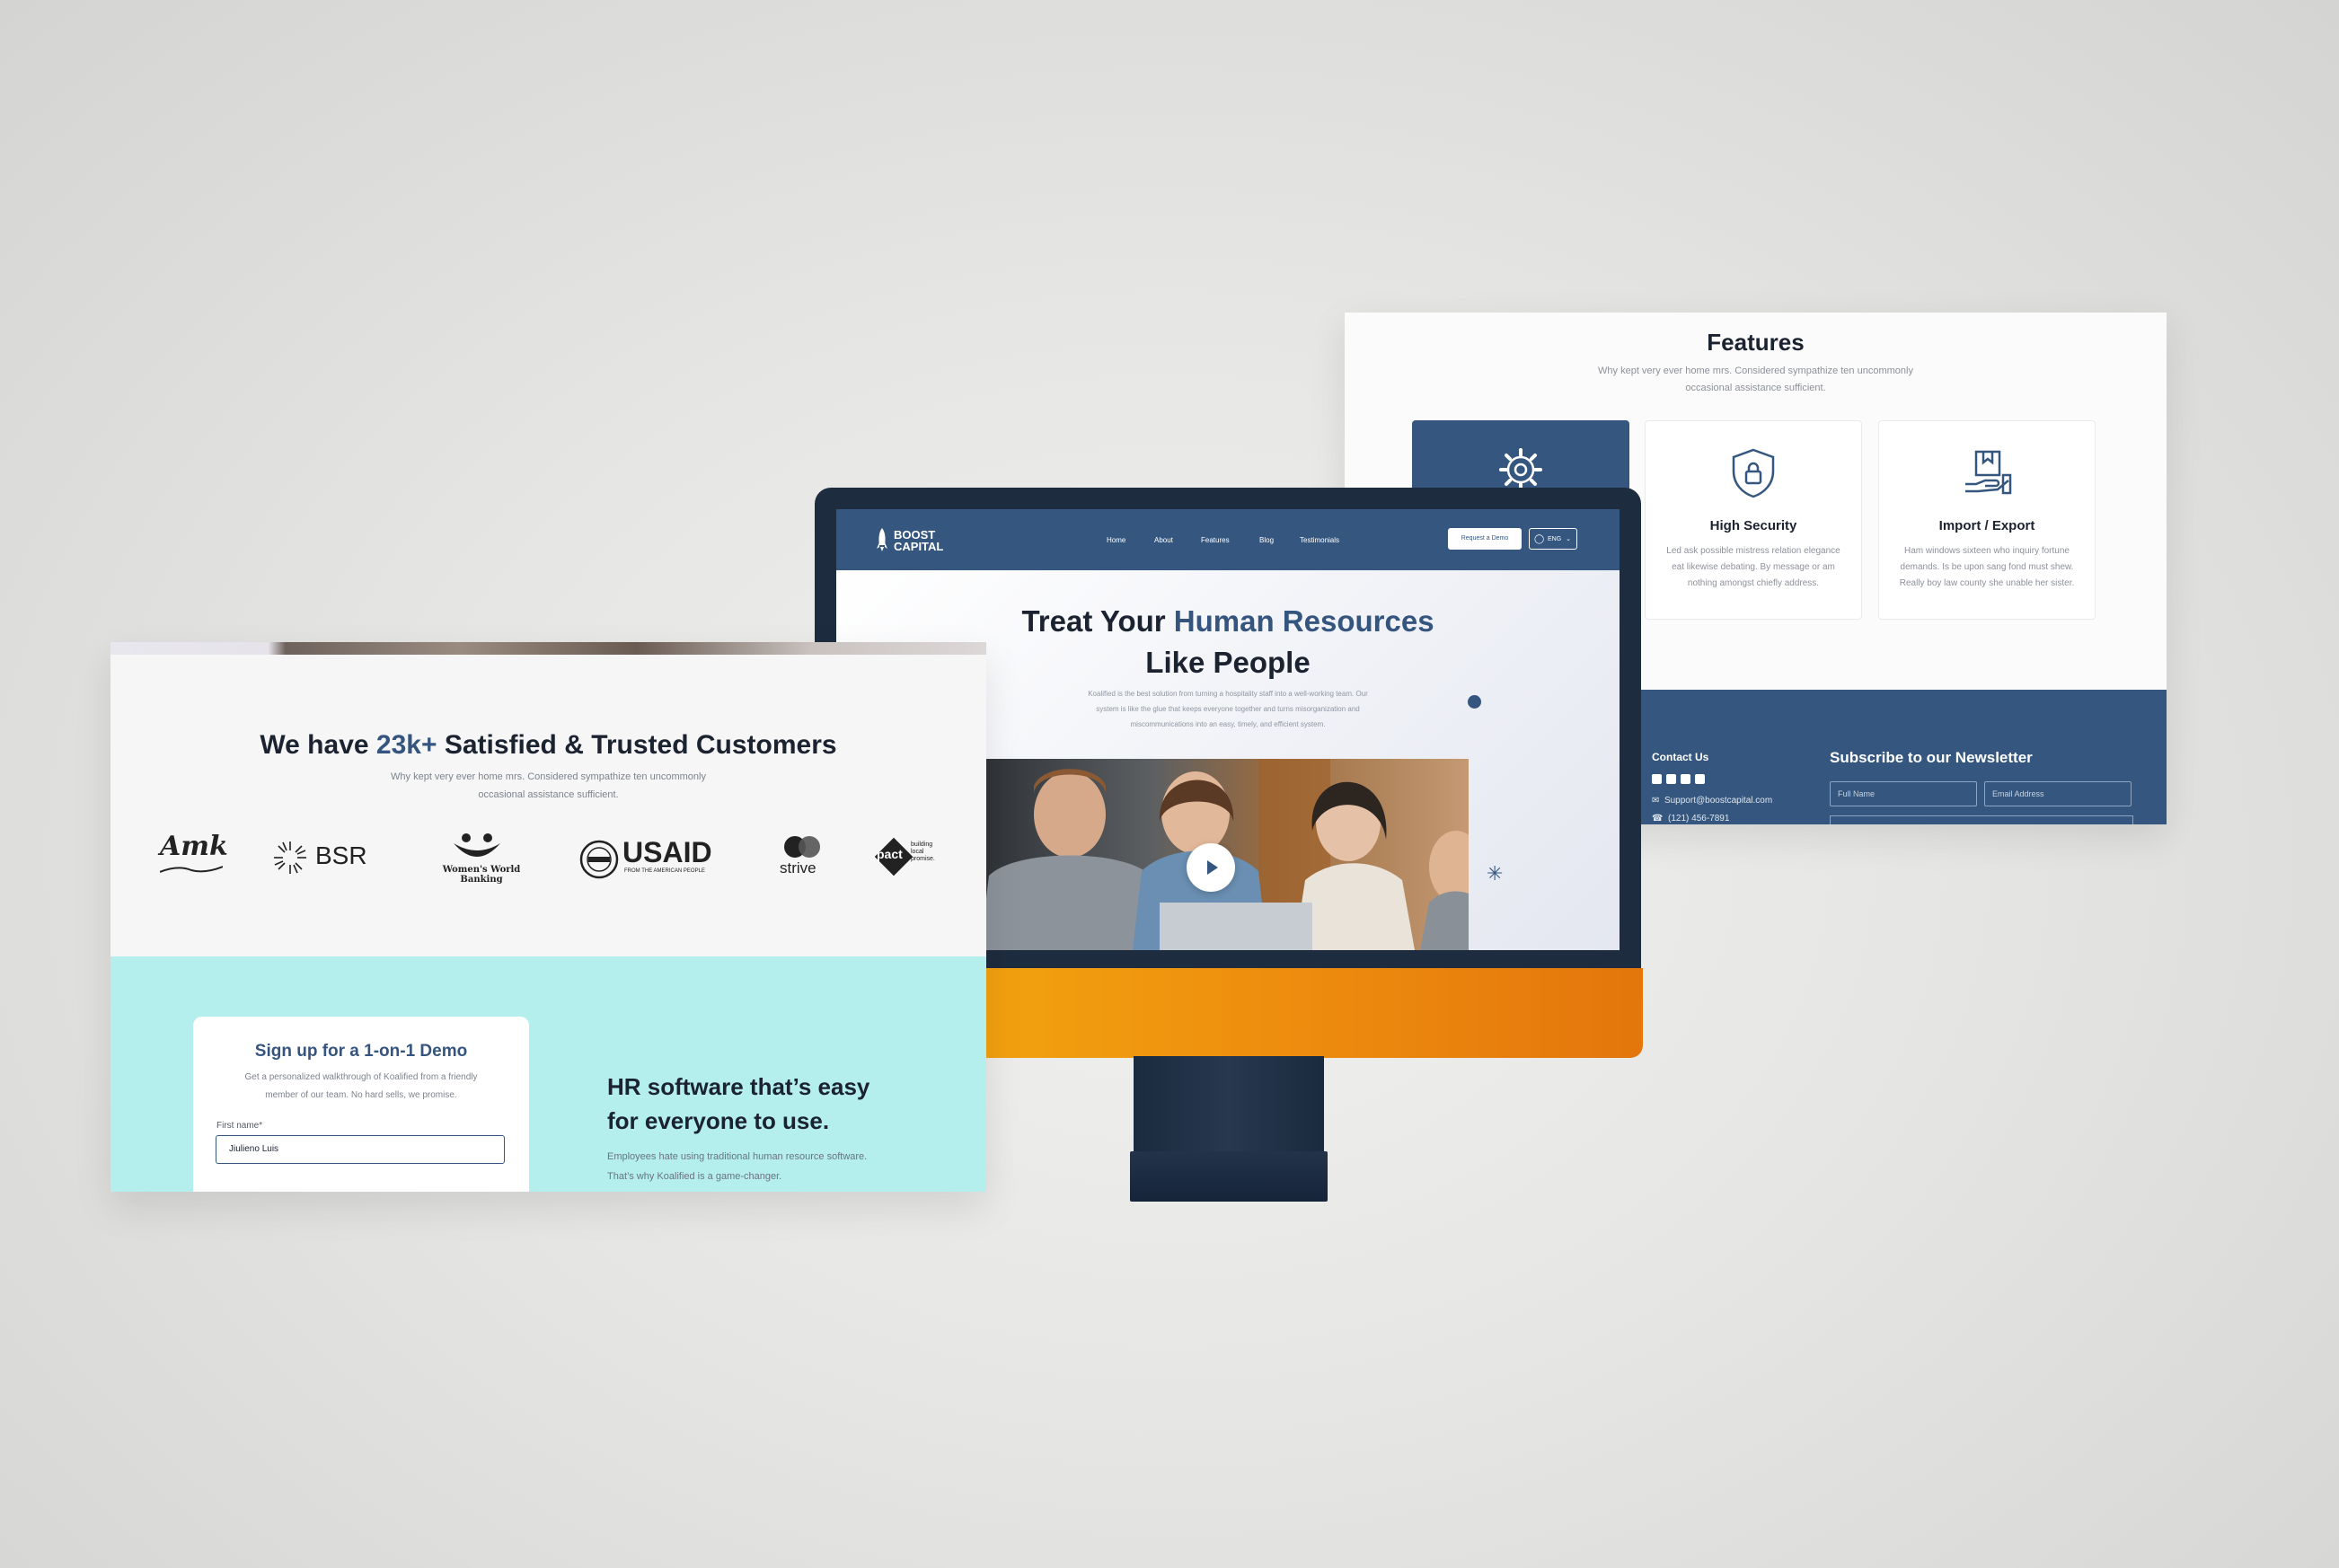 Image resolution: width=2339 pixels, height=1568 pixels. Describe the element at coordinates (1680, 757) in the screenshot. I see `contact-heading: Contact Us` at that location.